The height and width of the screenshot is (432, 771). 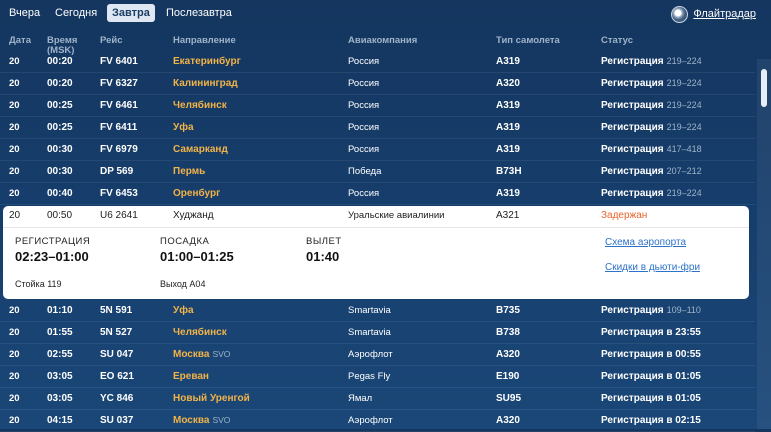 I want to click on tab-today: Сегодня, so click(x=76, y=13).